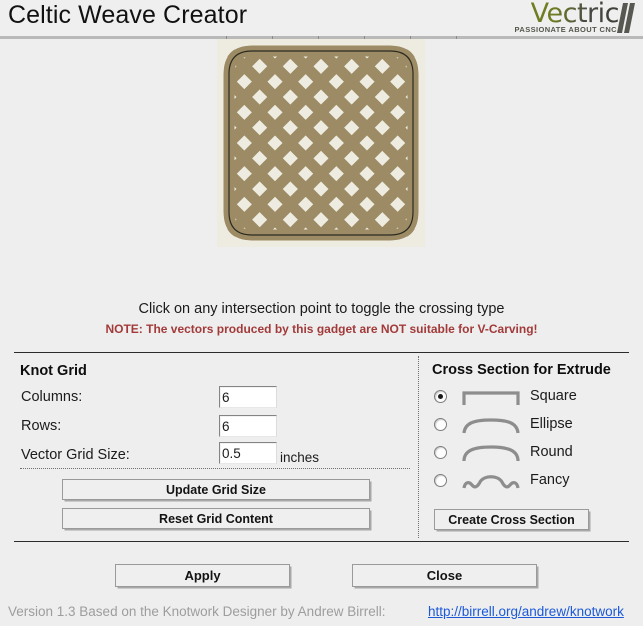 Image resolution: width=643 pixels, height=626 pixels. I want to click on profile-round-icon, so click(491, 453).